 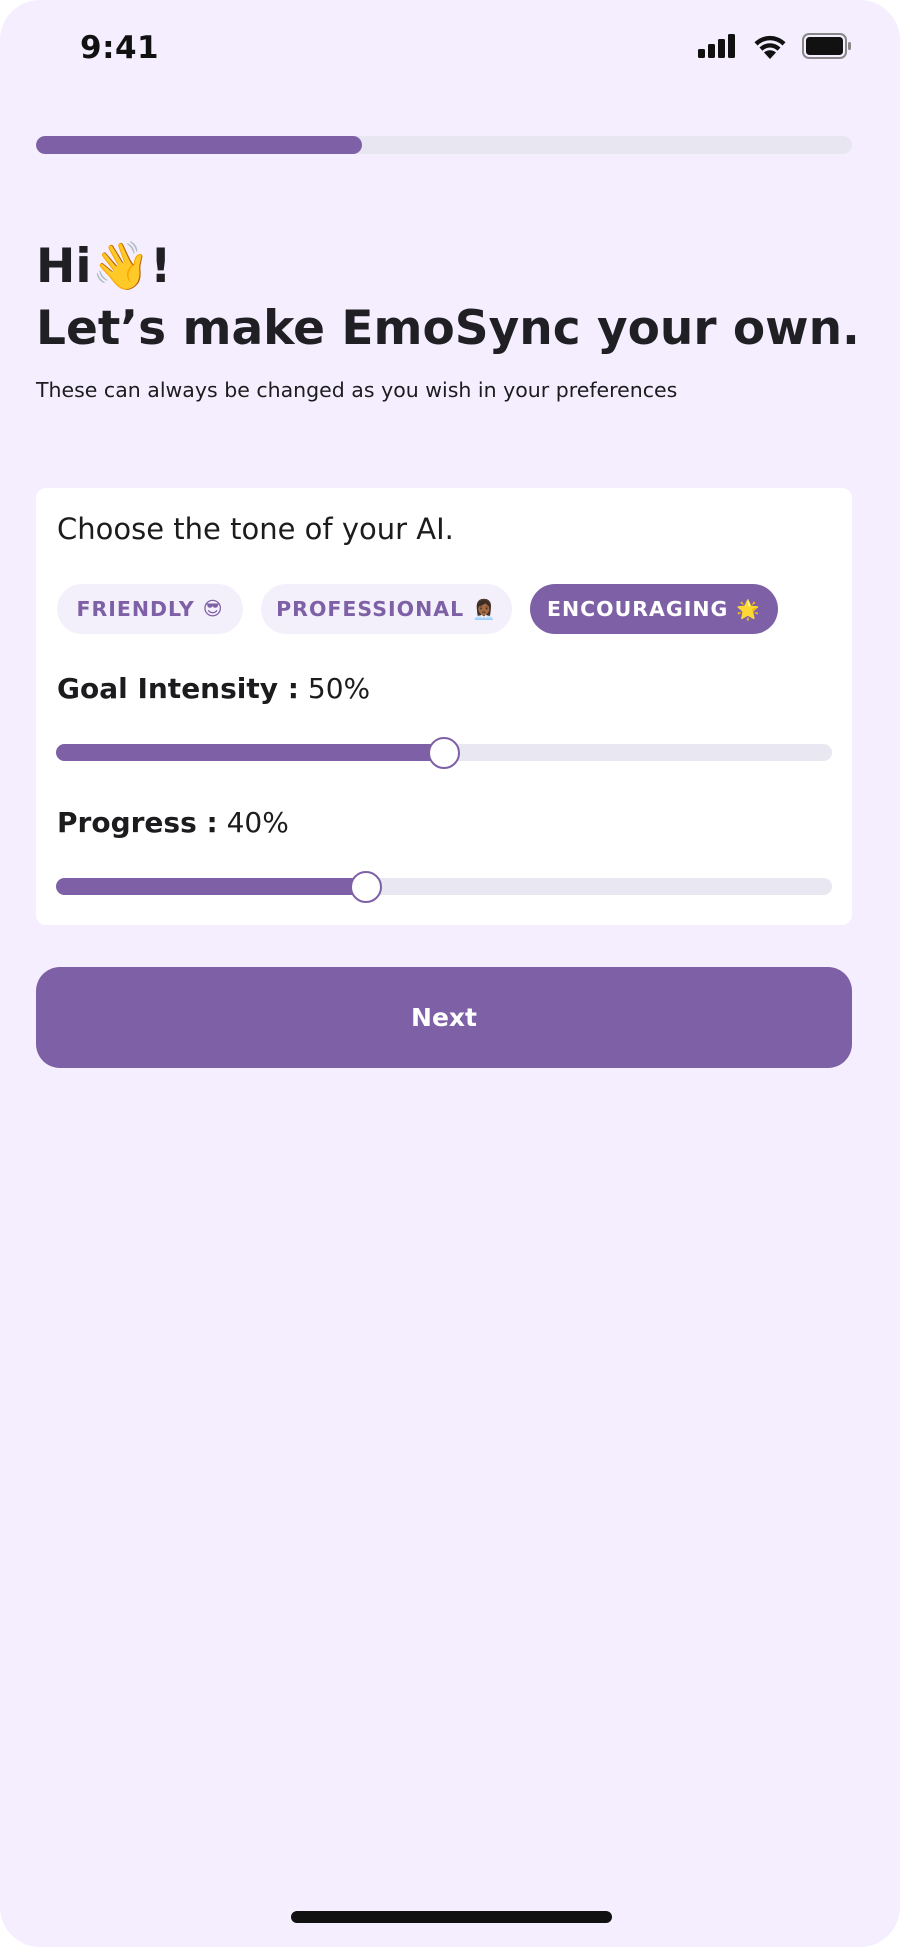 I want to click on goal-intensity-label: Goal Intensity : 50%, so click(x=213, y=688).